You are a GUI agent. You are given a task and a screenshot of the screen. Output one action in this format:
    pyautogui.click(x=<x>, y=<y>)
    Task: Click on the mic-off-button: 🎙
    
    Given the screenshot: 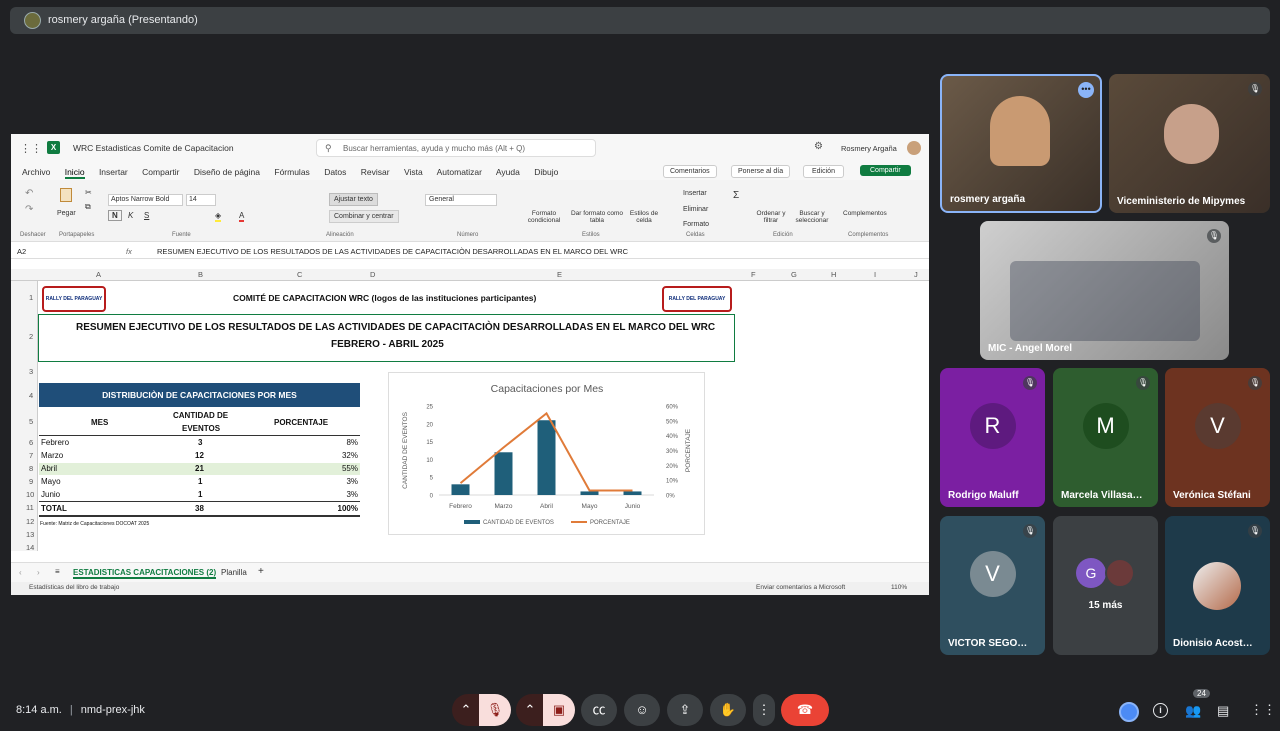 What is the action you would take?
    pyautogui.click(x=495, y=710)
    